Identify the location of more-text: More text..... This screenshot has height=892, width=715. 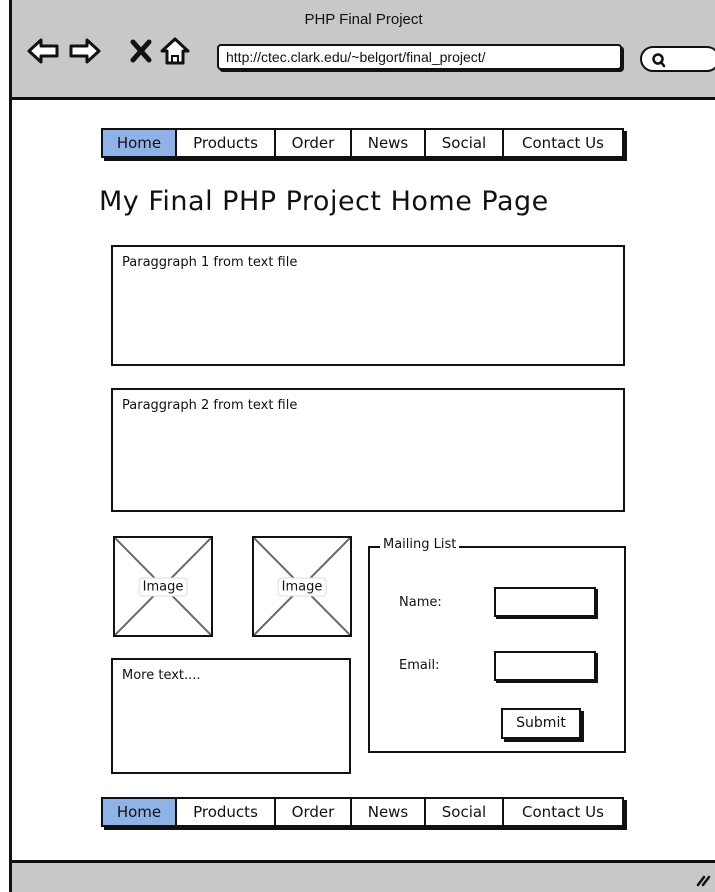
(161, 675).